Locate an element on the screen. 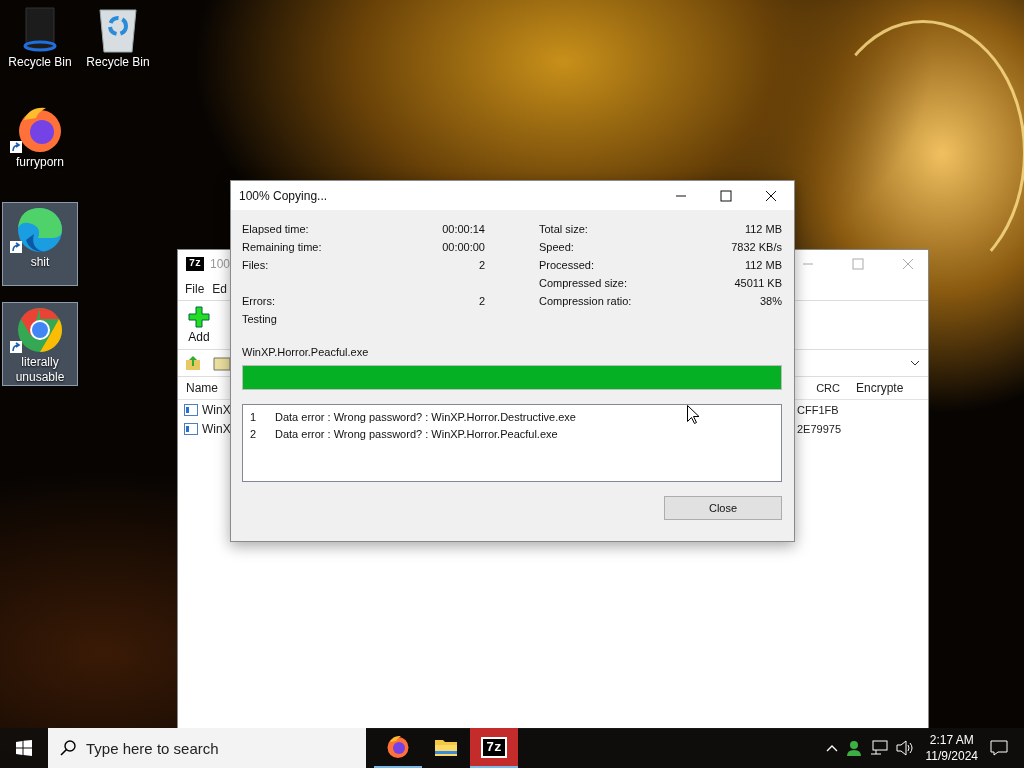 The width and height of the screenshot is (1024, 768). stat-value: 45011 KB is located at coordinates (758, 283).